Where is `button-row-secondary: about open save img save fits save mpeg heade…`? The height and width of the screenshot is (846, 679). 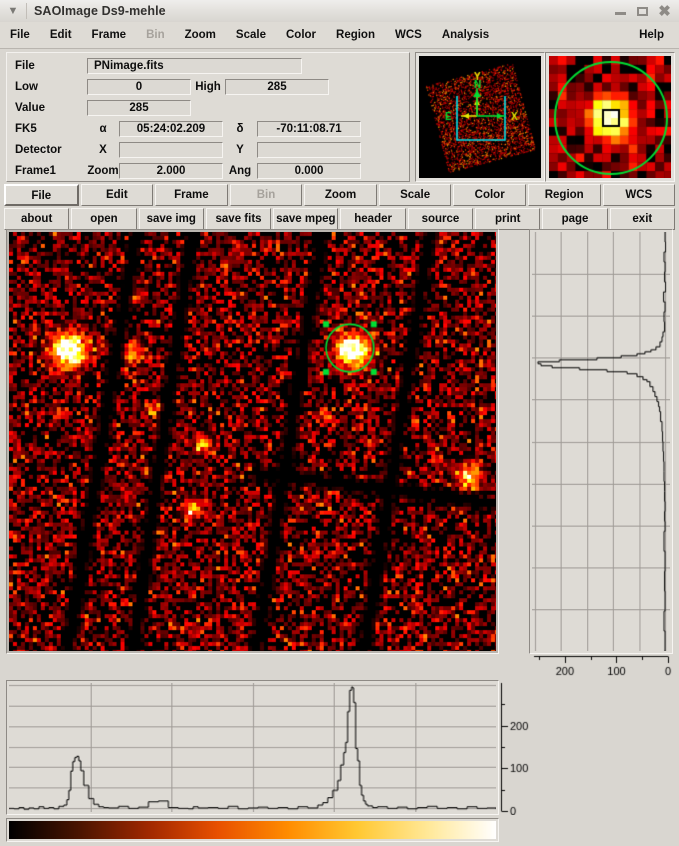
button-row-secondary: about open save img save fits save mpeg heade… is located at coordinates (339, 219).